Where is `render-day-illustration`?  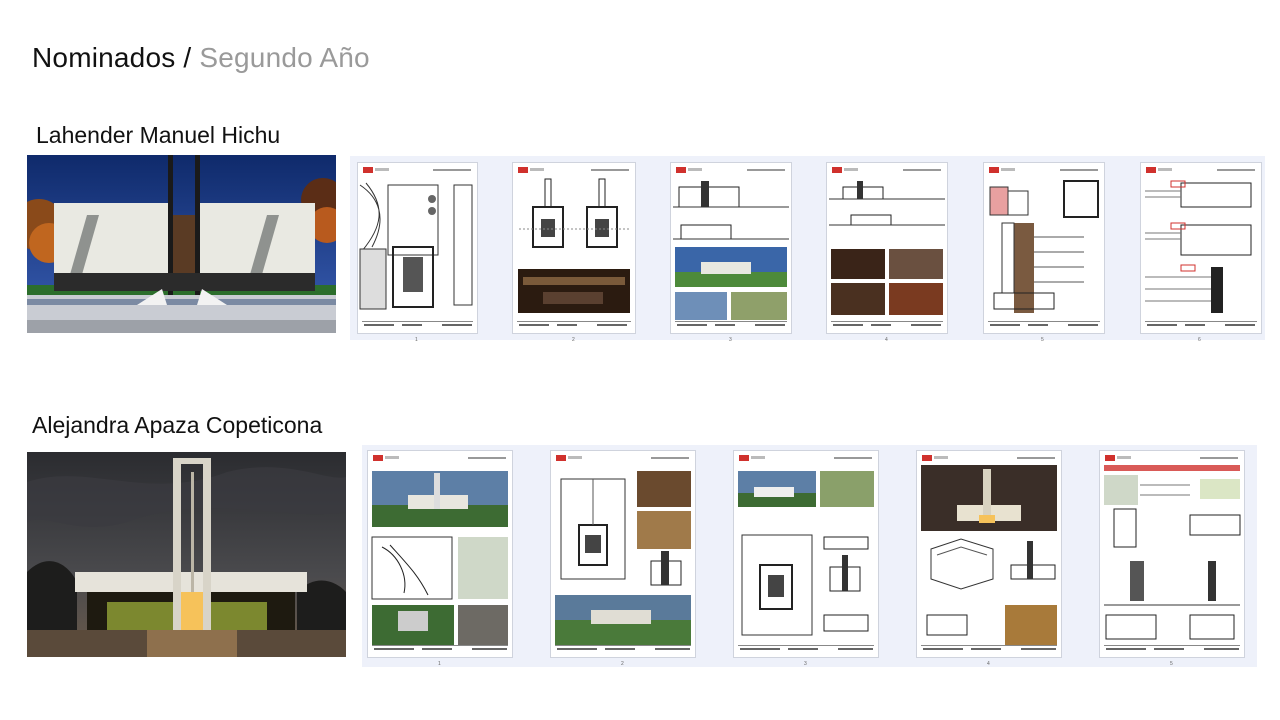 render-day-illustration is located at coordinates (181, 244).